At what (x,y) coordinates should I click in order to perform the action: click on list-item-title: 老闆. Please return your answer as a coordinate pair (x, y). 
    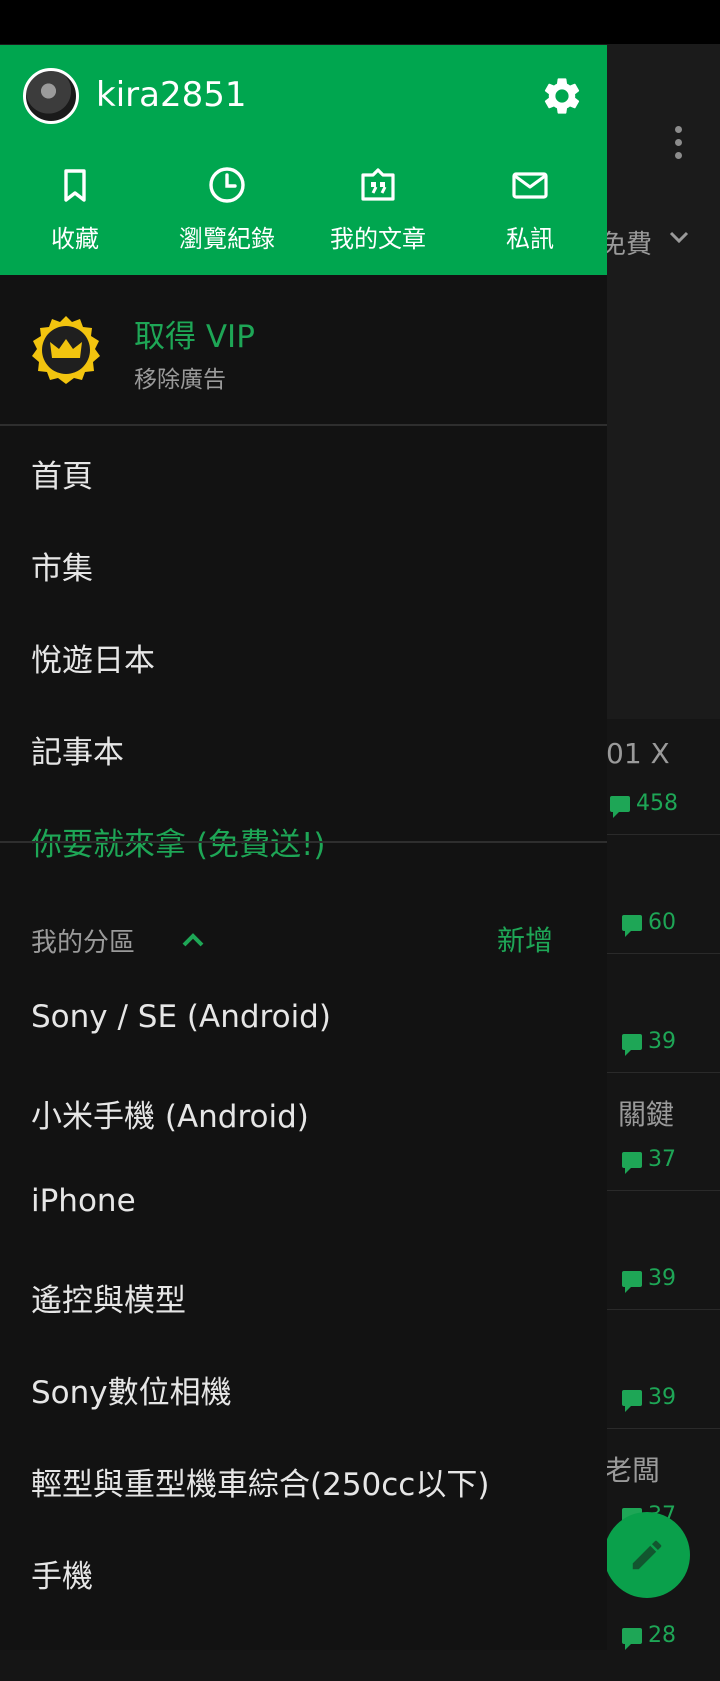
    Looking at the image, I should click on (632, 1469).